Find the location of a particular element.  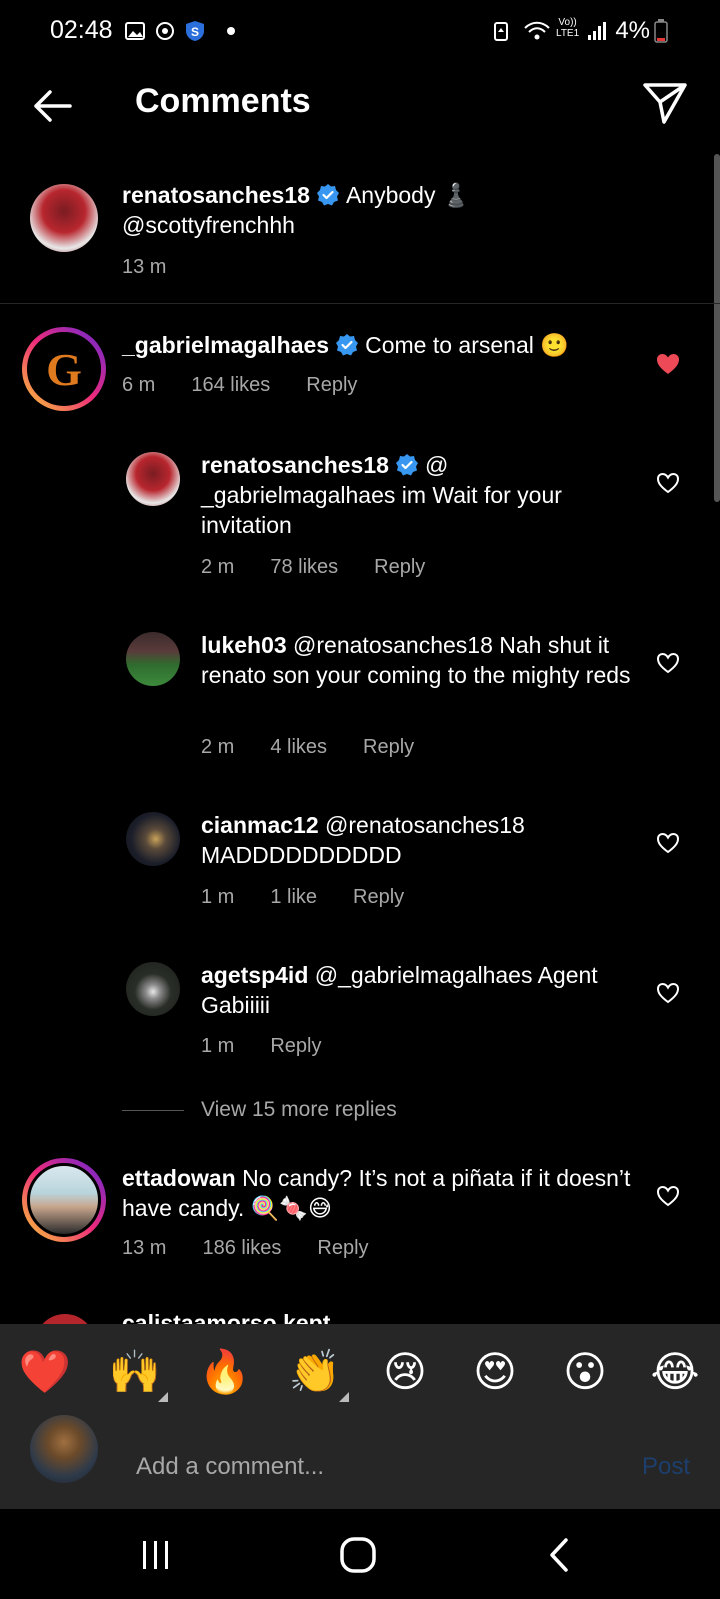

sync-icon is located at coordinates (165, 31).